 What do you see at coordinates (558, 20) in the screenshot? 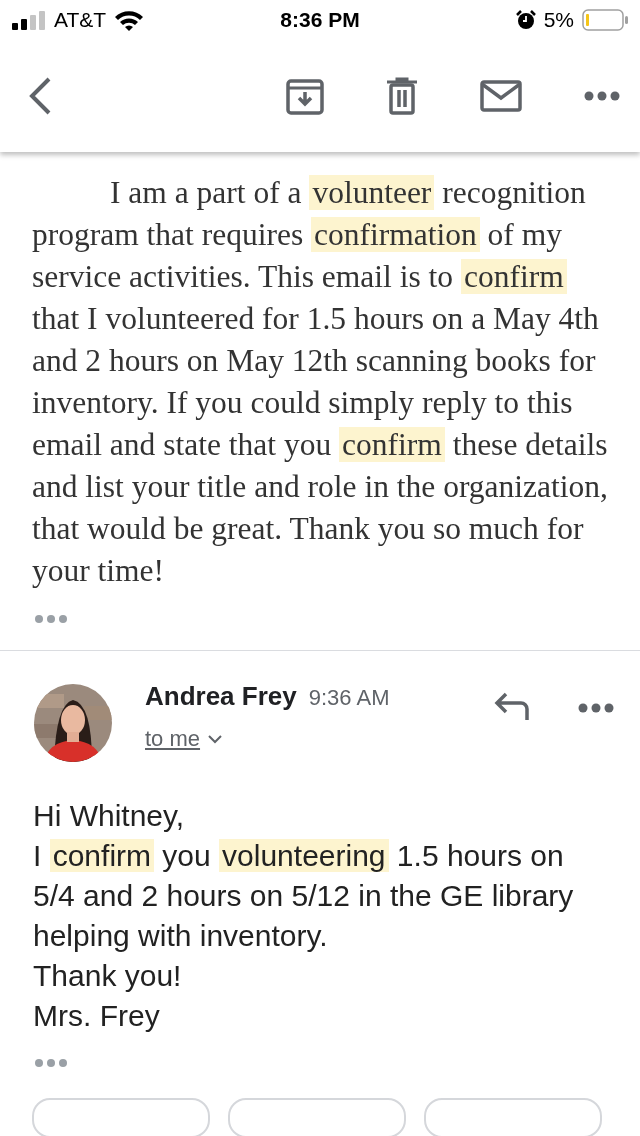
I see `battery-text: 5%` at bounding box center [558, 20].